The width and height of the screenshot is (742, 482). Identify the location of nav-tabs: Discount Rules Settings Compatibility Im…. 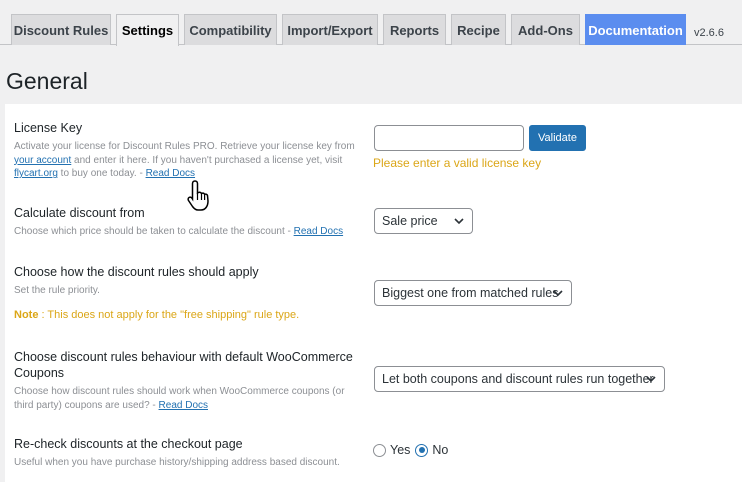
(371, 23).